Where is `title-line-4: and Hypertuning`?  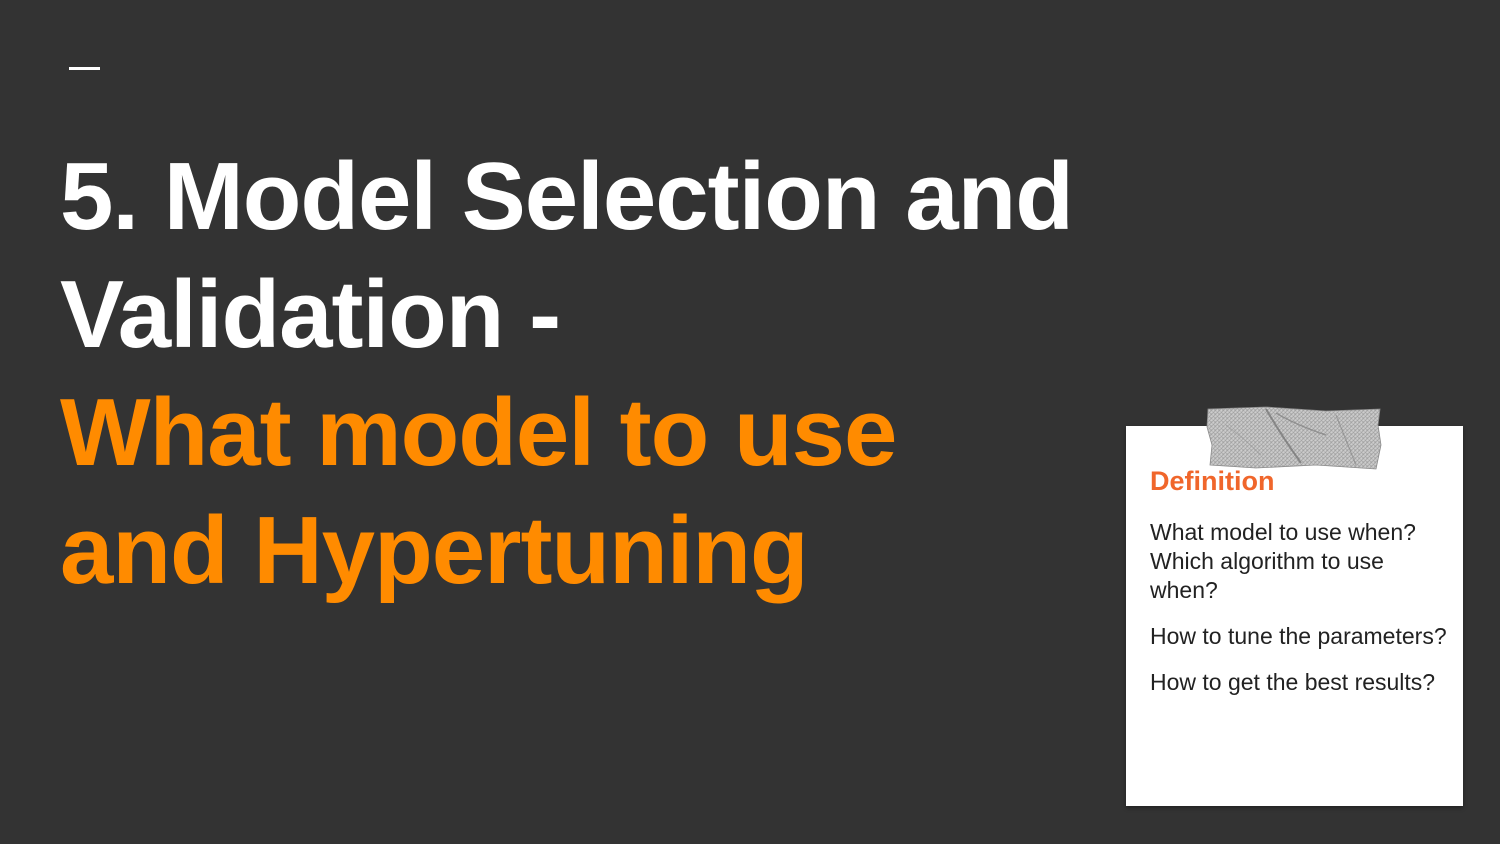
title-line-4: and Hypertuning is located at coordinates (434, 550).